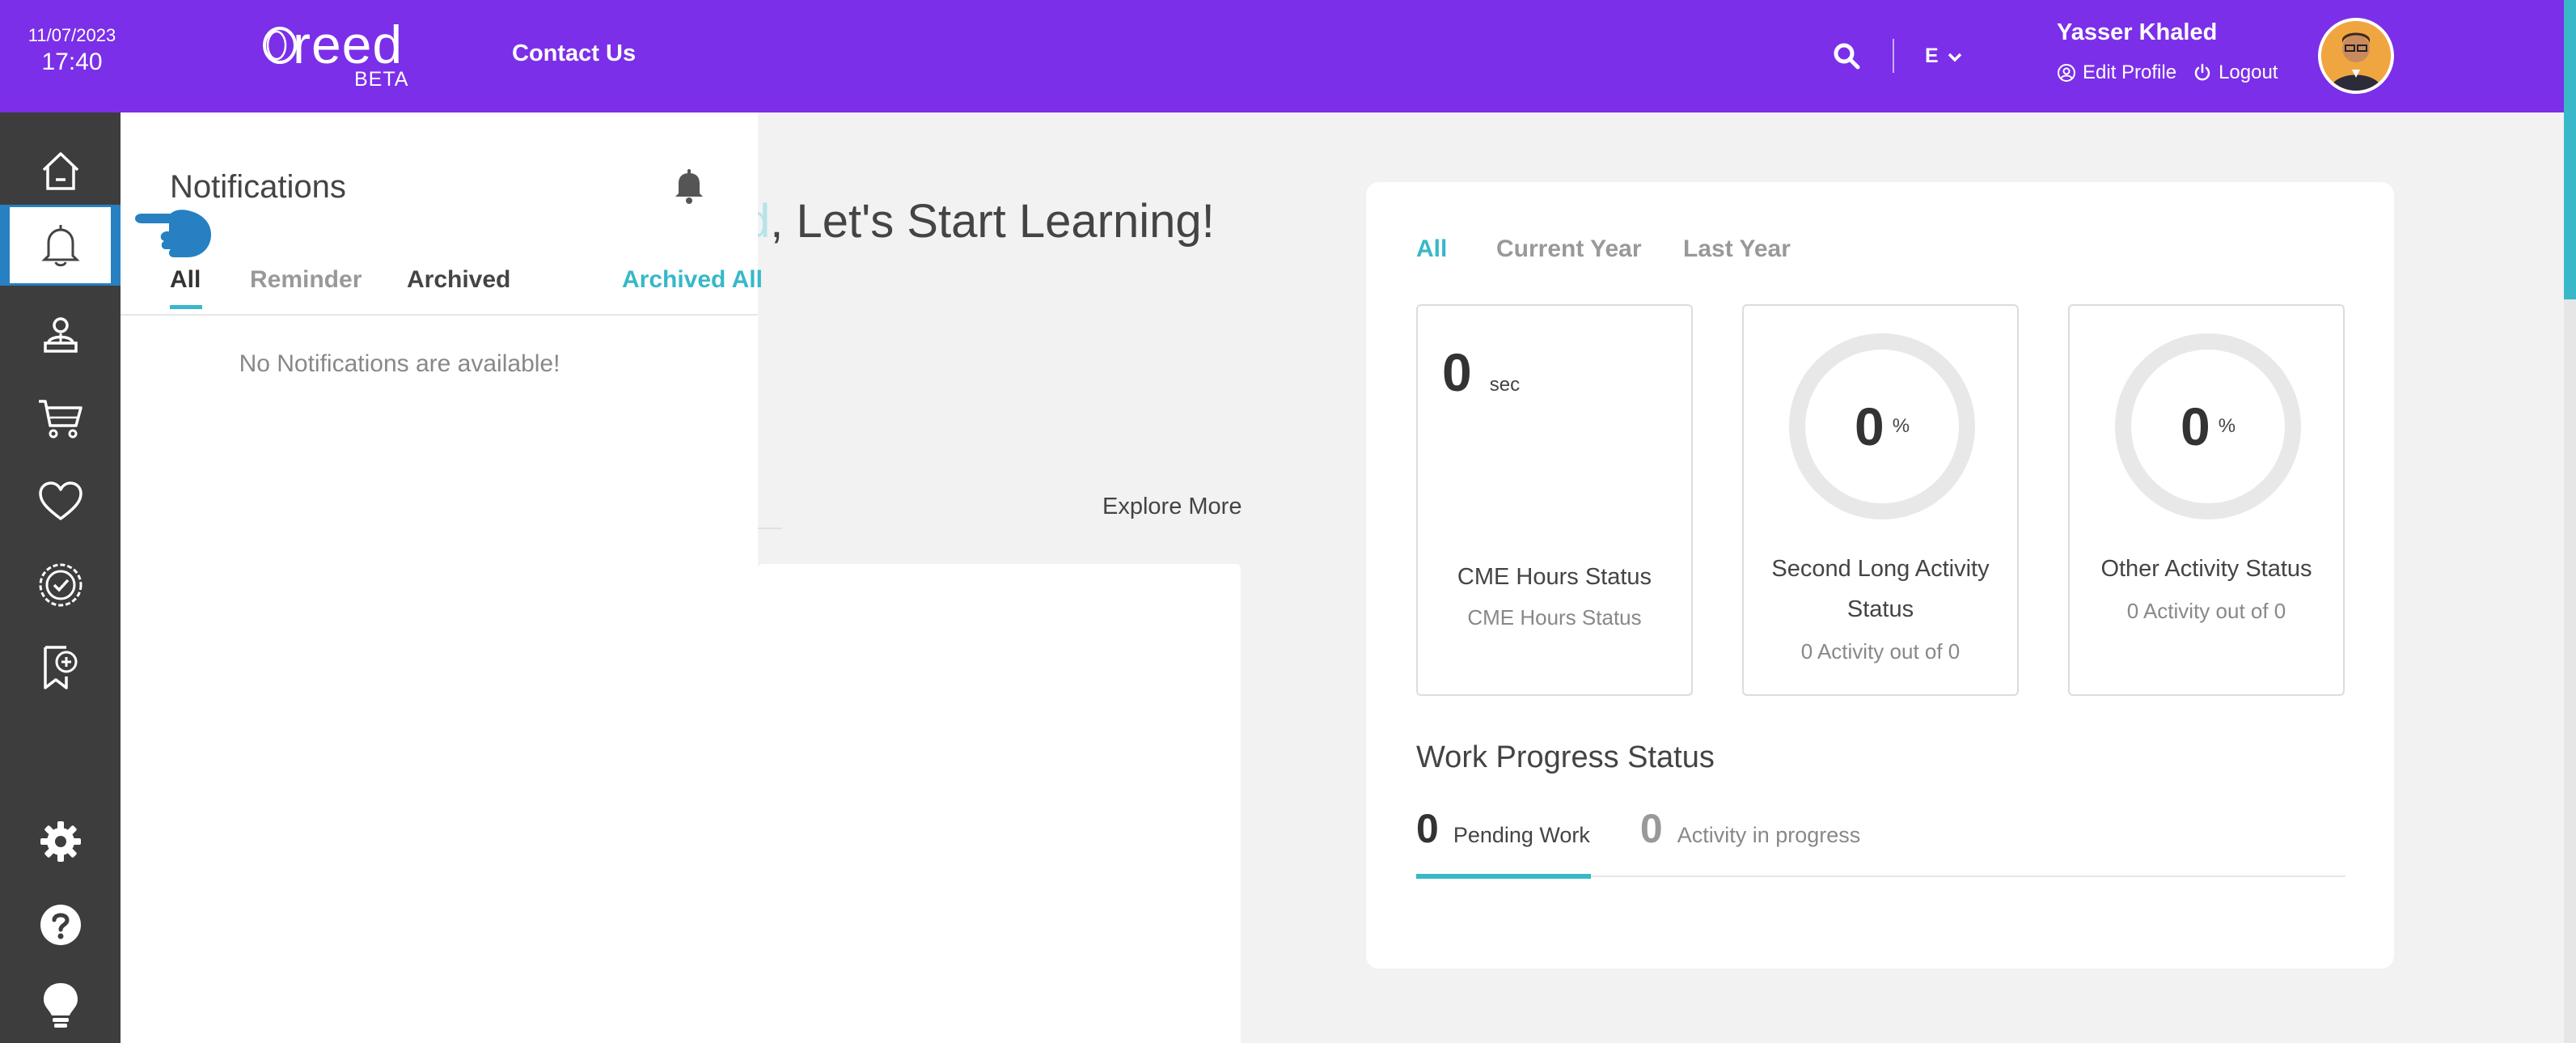  Describe the element at coordinates (1505, 385) in the screenshot. I see `cme-hours-unit: sec` at that location.